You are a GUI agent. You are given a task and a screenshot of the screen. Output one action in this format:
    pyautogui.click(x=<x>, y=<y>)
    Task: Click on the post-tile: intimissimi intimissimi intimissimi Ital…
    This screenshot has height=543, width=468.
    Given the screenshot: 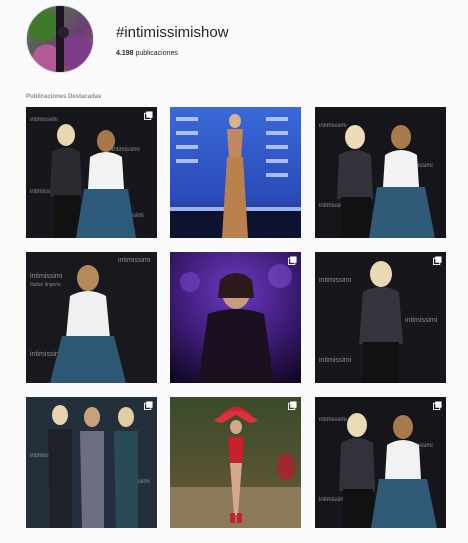 What is the action you would take?
    pyautogui.click(x=91, y=317)
    